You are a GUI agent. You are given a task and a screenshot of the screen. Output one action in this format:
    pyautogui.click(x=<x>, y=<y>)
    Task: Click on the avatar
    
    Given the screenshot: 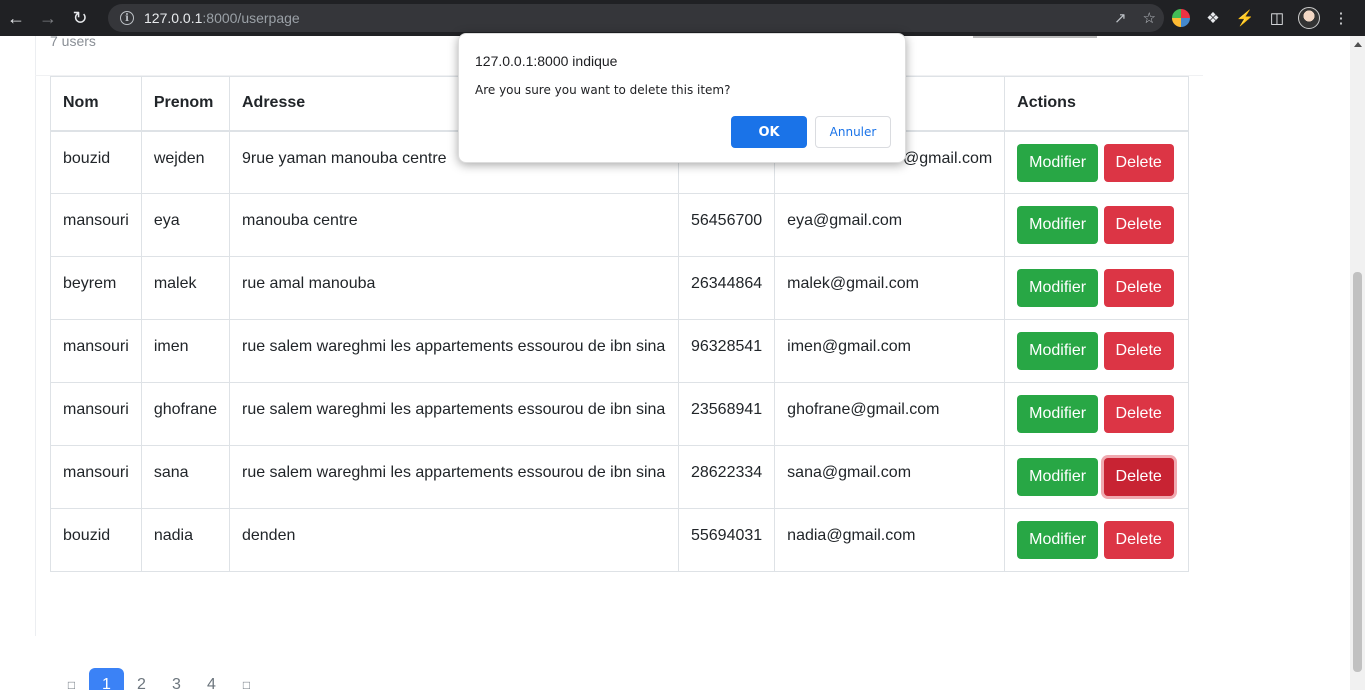 What is the action you would take?
    pyautogui.click(x=1309, y=18)
    